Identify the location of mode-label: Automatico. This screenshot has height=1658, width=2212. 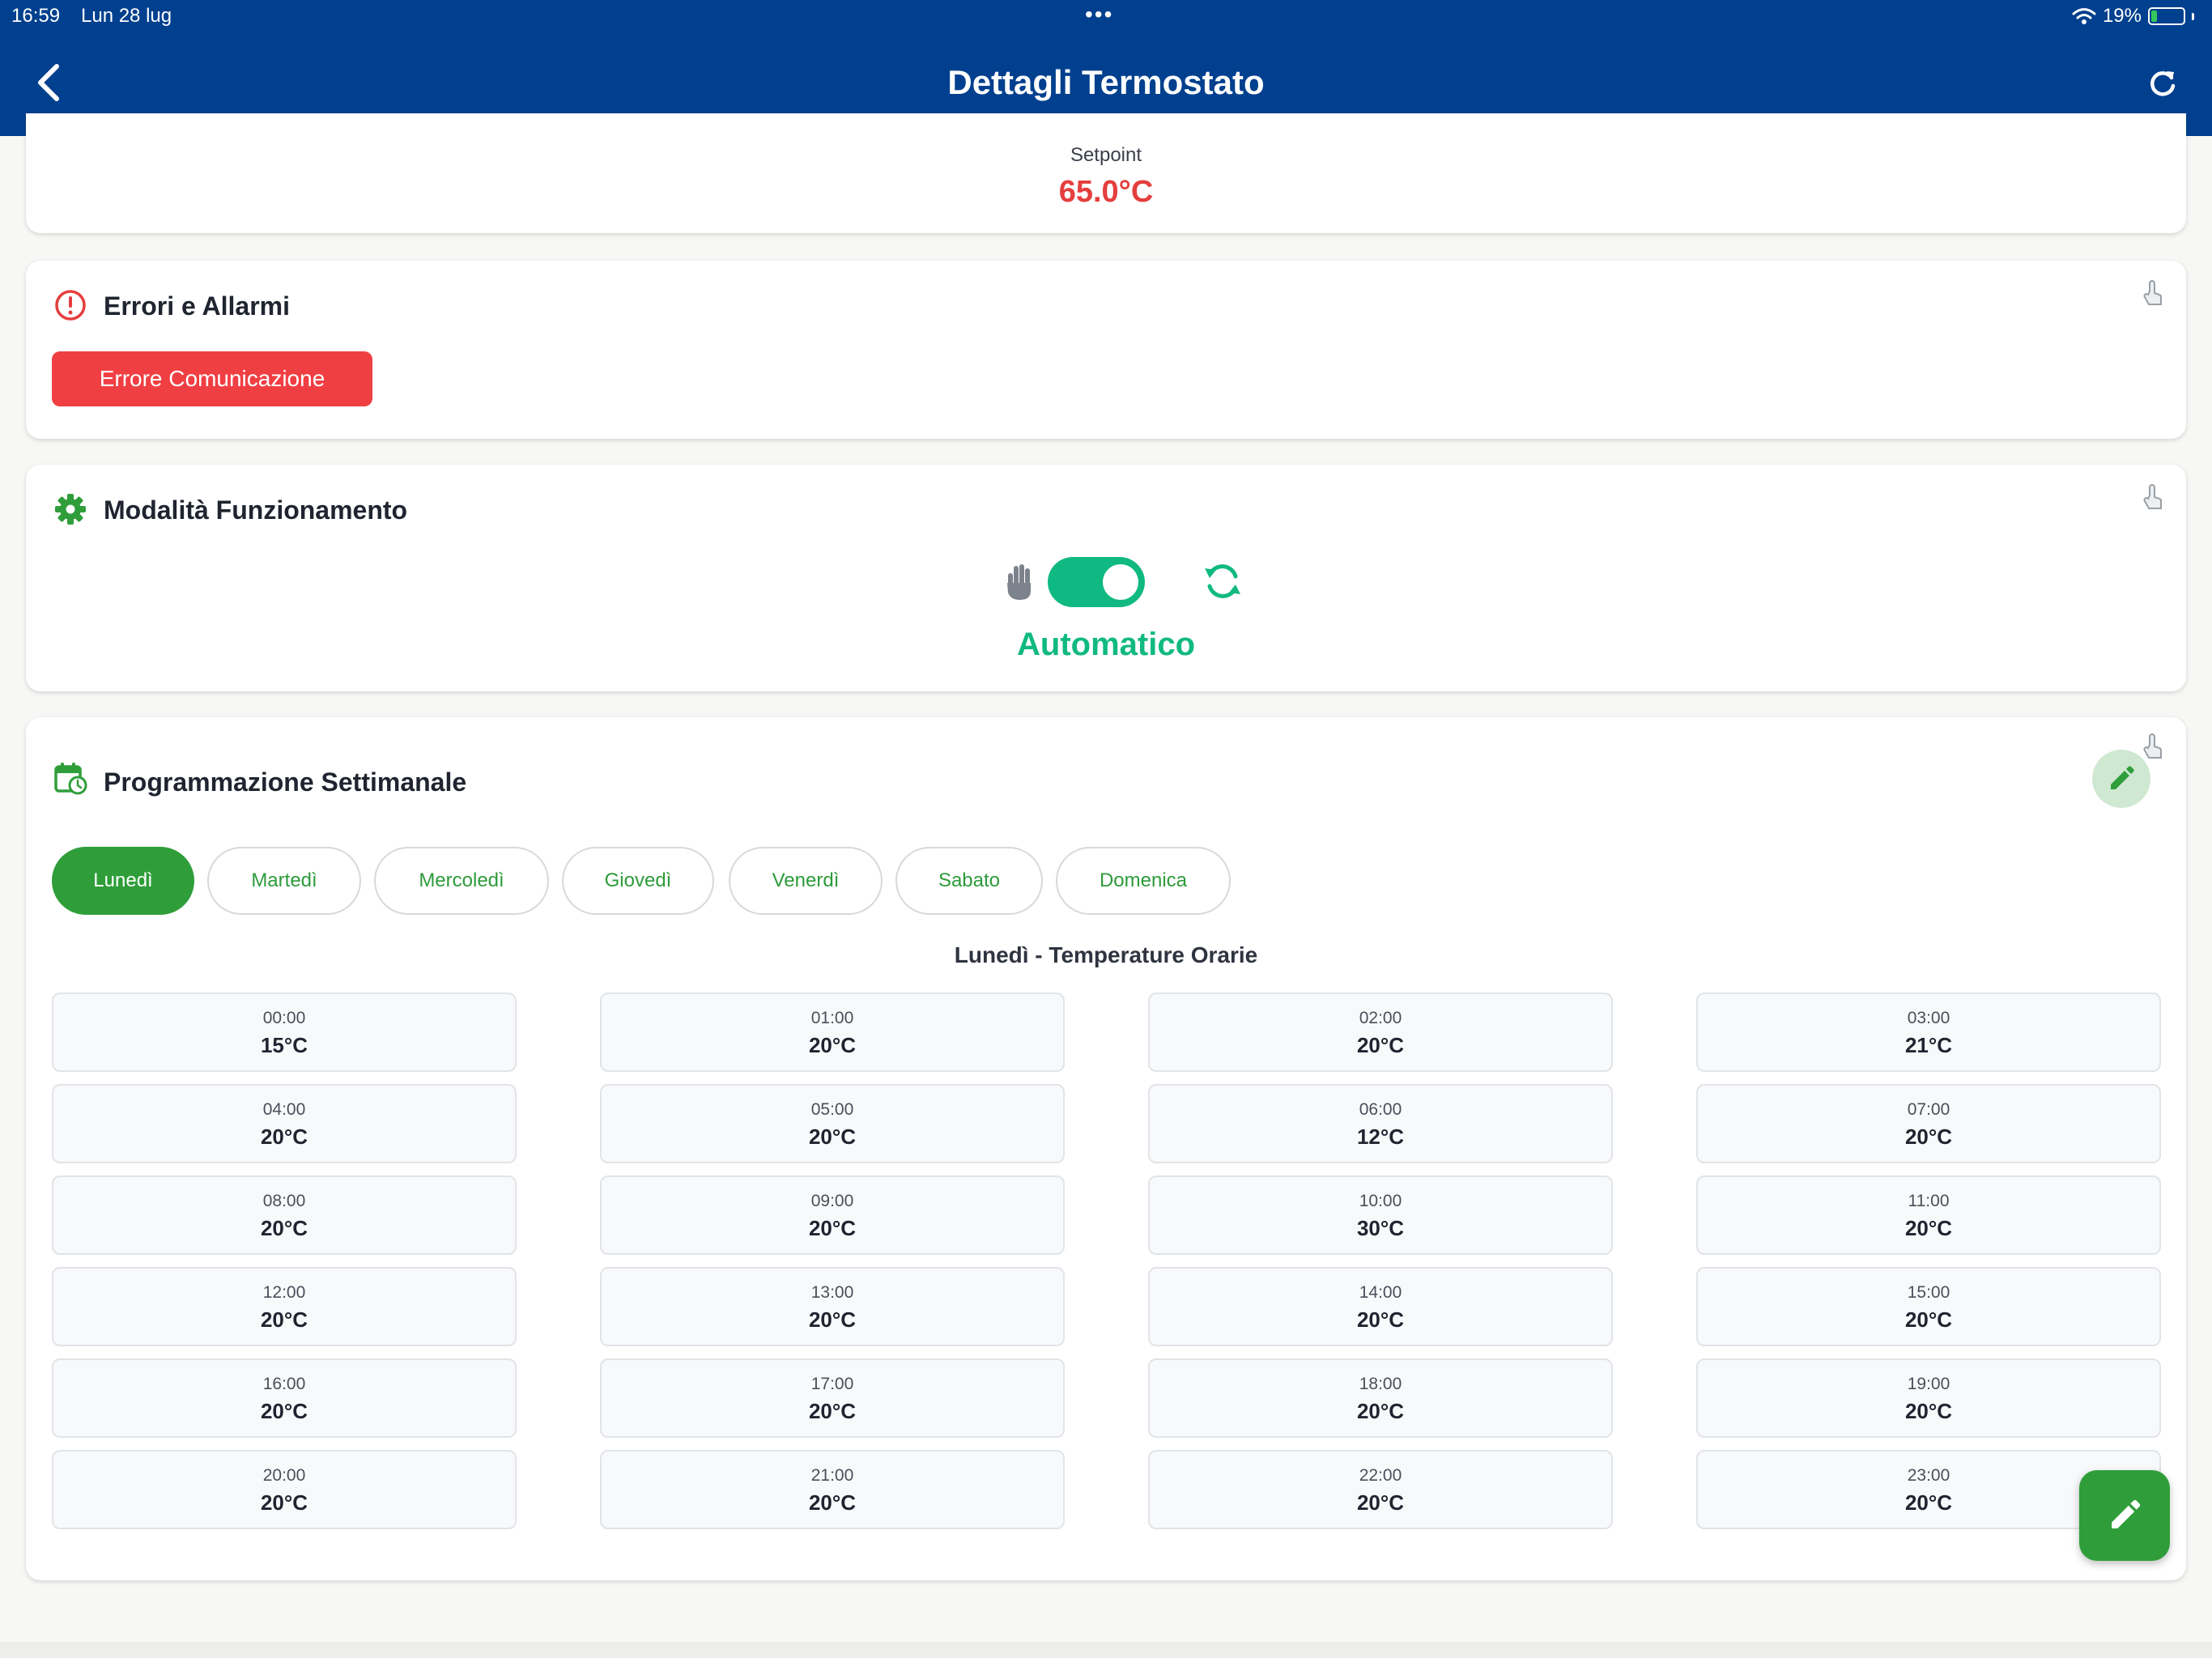
(1106, 644).